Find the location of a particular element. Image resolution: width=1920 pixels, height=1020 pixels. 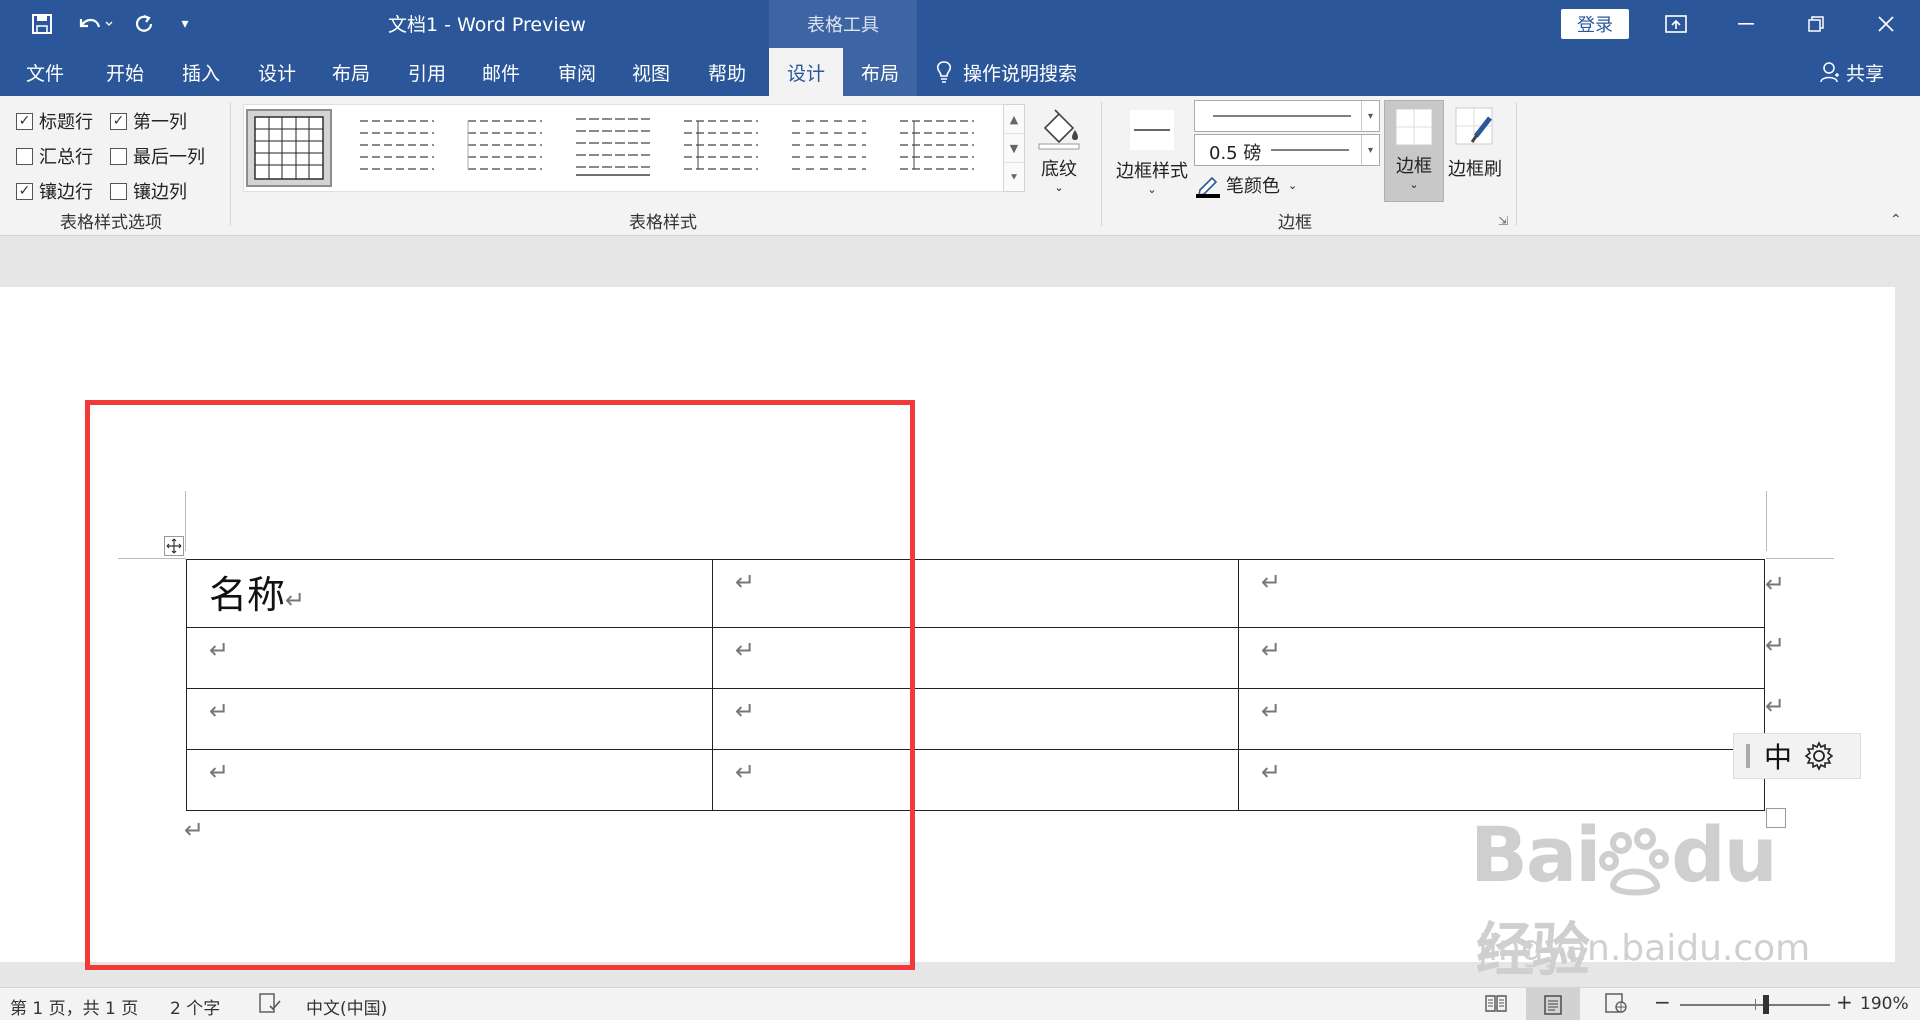

line-weight-select: 0.5 磅 ▾ is located at coordinates (1287, 150).